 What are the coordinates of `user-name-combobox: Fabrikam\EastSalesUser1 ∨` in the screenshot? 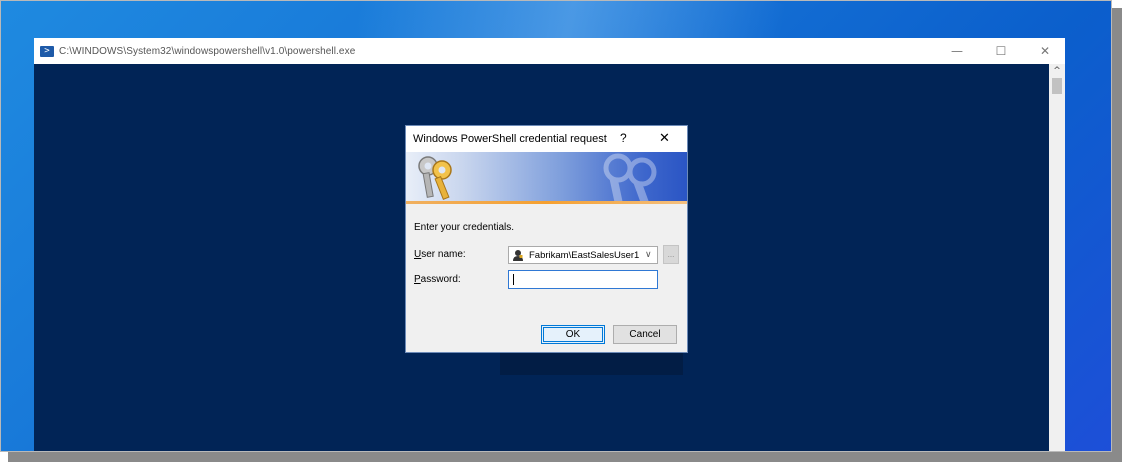 It's located at (583, 255).